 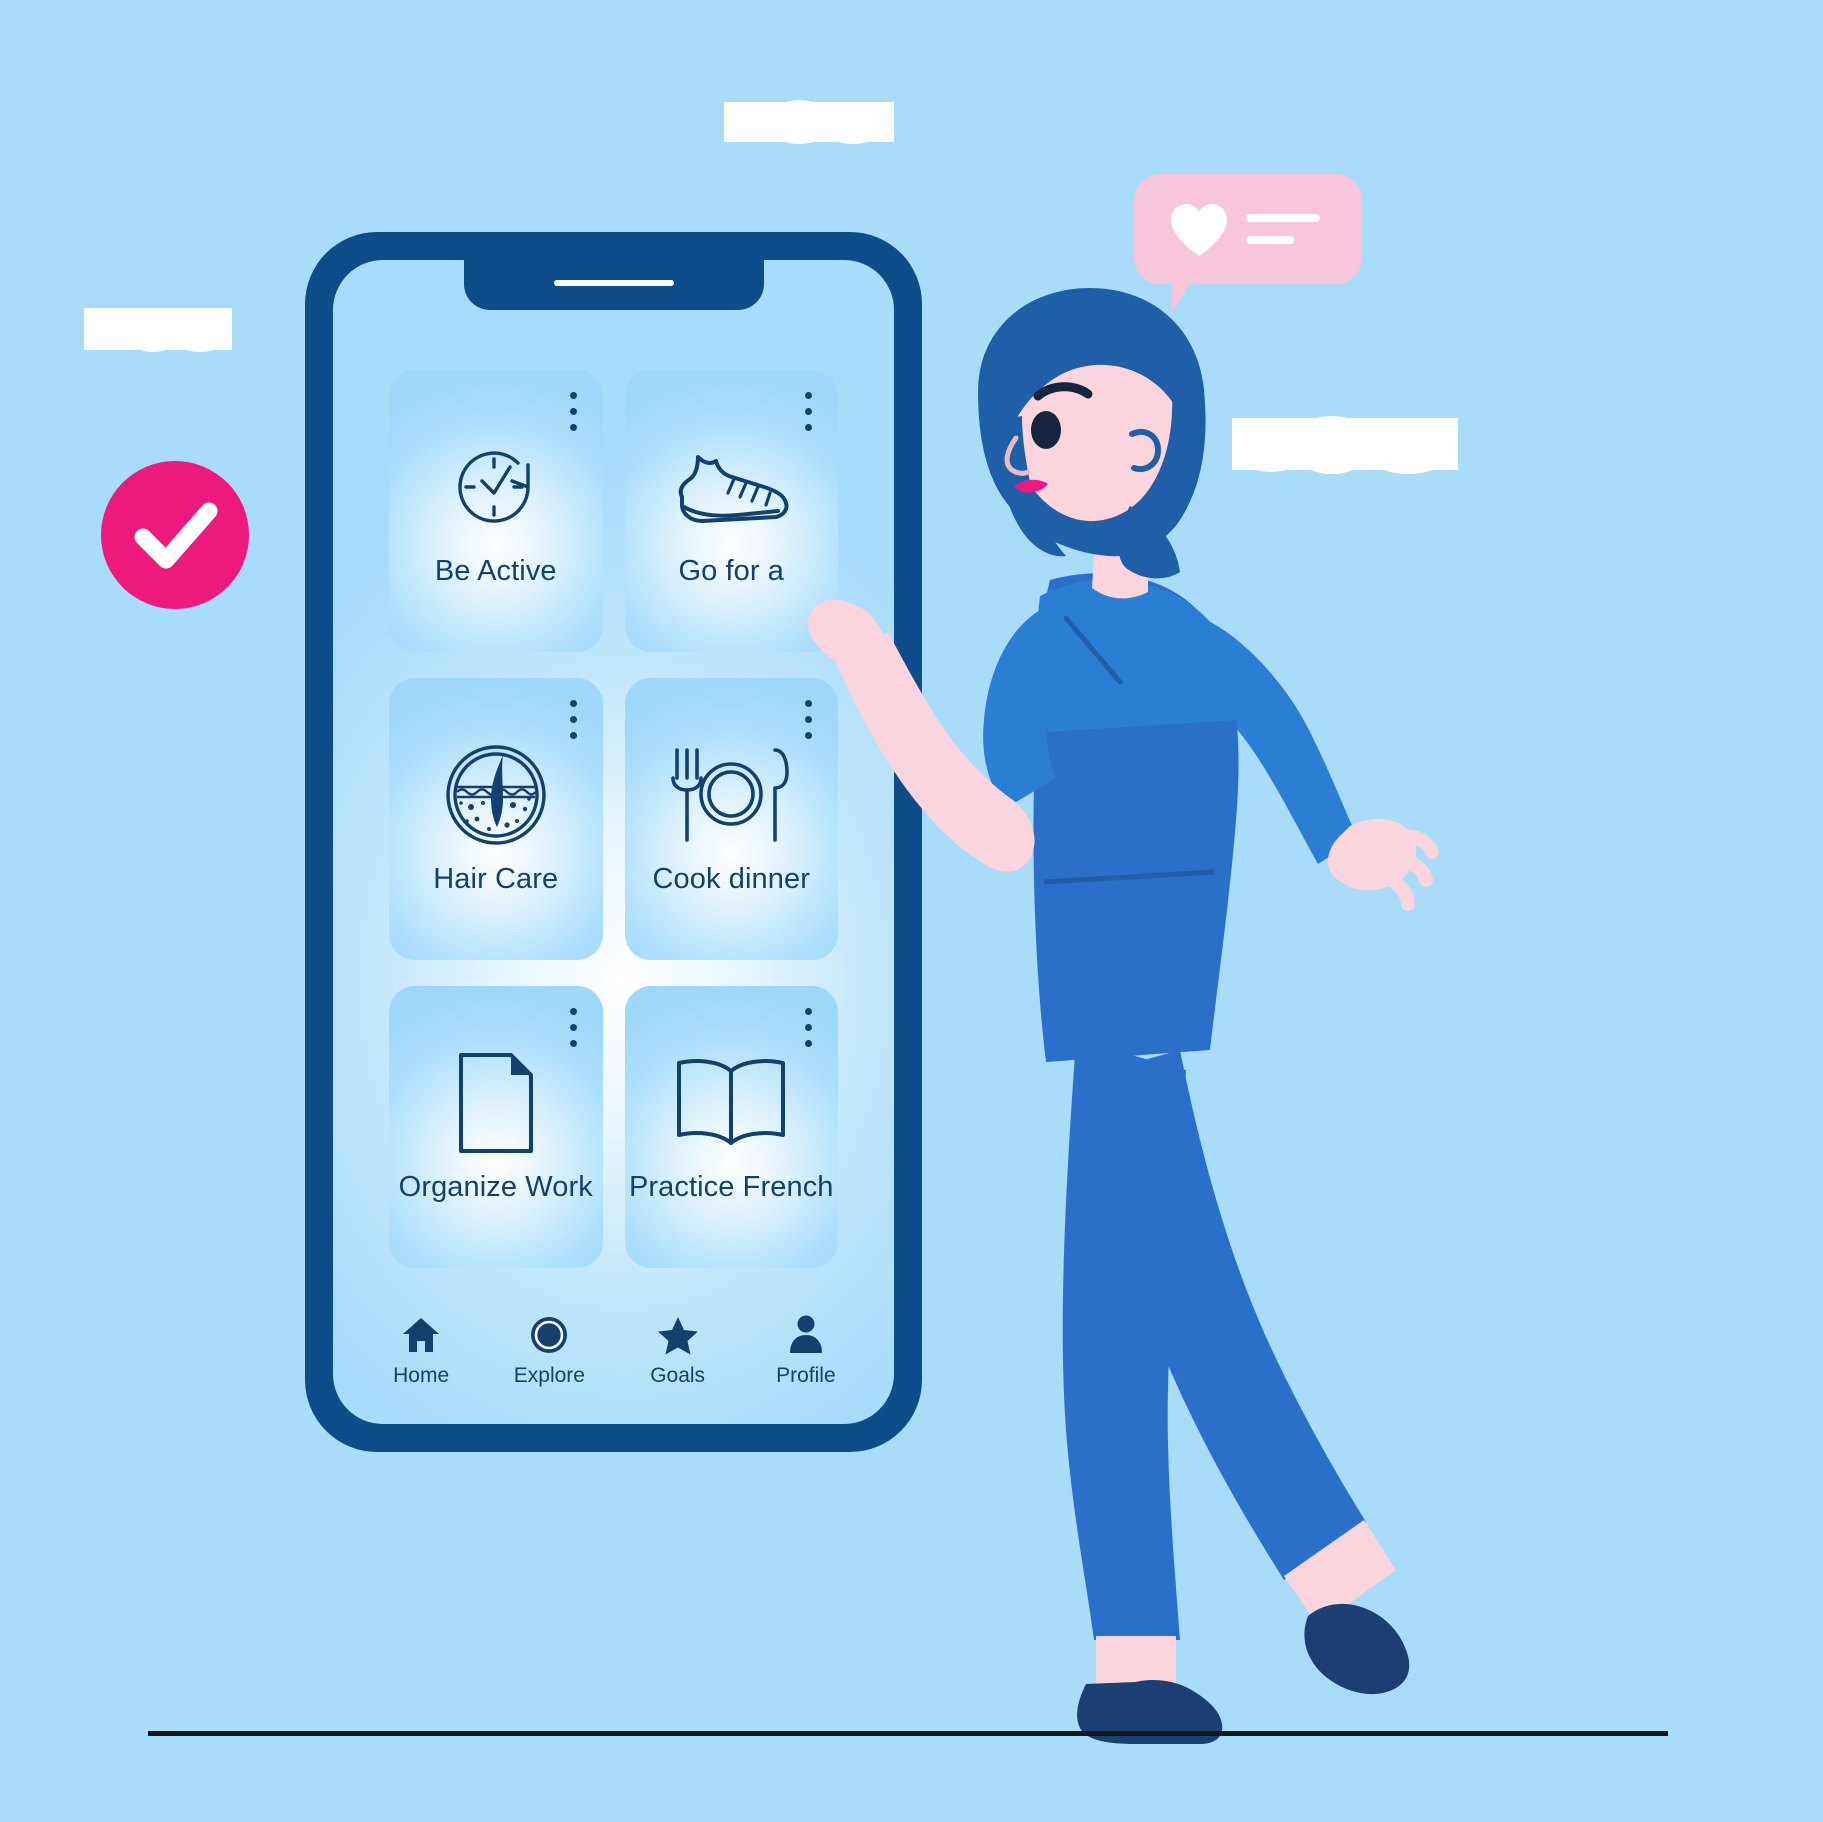 I want to click on habit-card-organize-work: Organize Work, so click(x=496, y=1127).